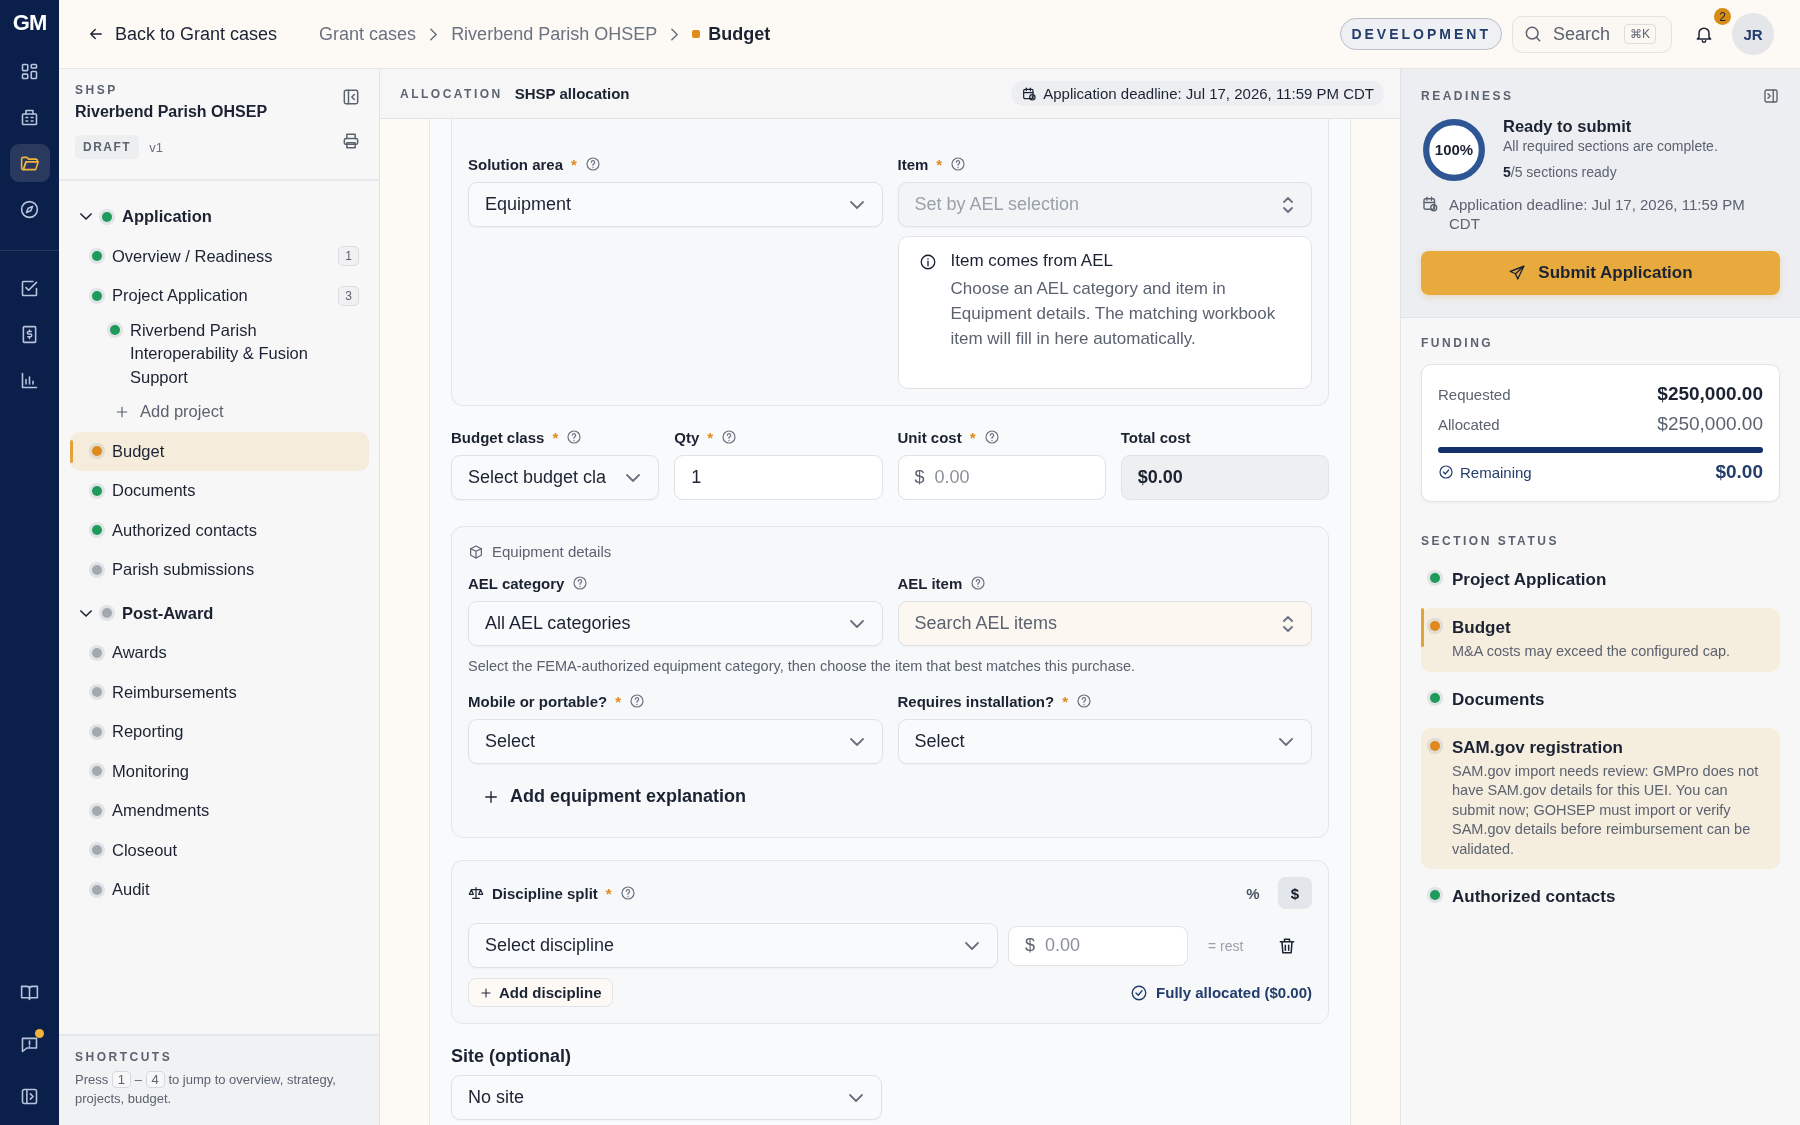 This screenshot has width=1800, height=1125. What do you see at coordinates (1421, 34) in the screenshot?
I see `environment-badge: DEVELOPMENT` at bounding box center [1421, 34].